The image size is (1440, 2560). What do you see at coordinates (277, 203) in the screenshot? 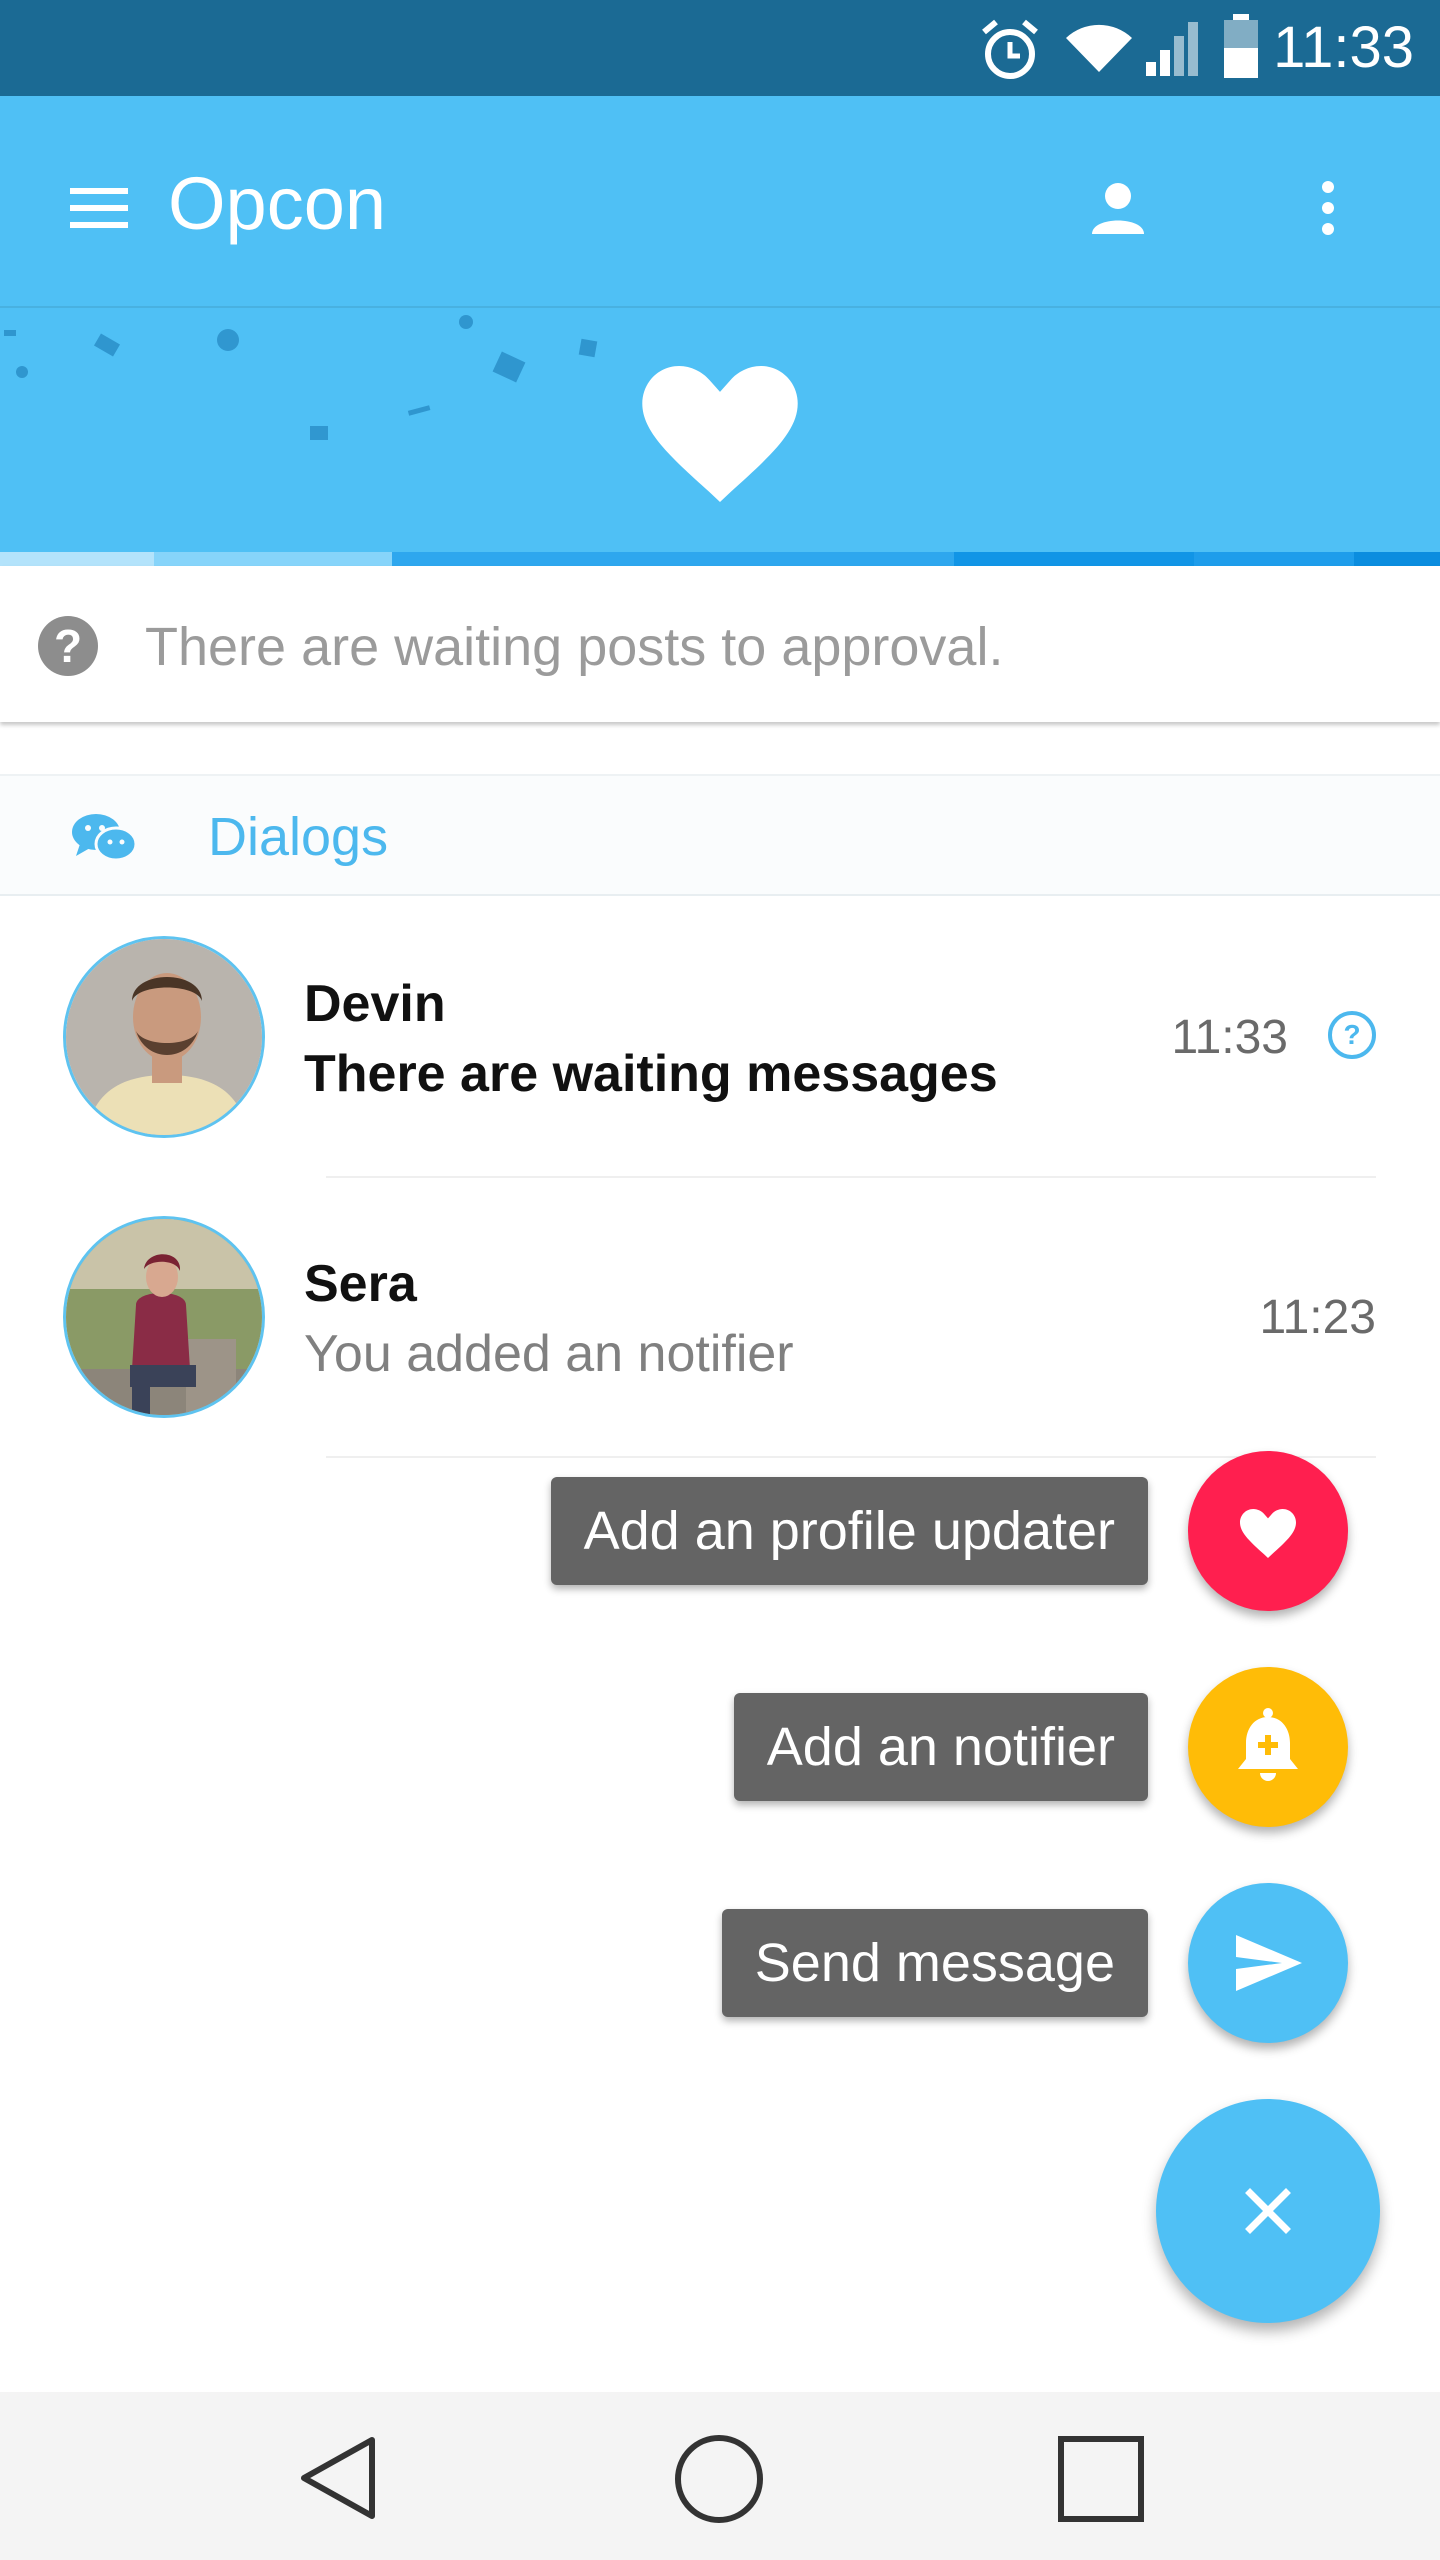
I see `app-title: Opcon` at bounding box center [277, 203].